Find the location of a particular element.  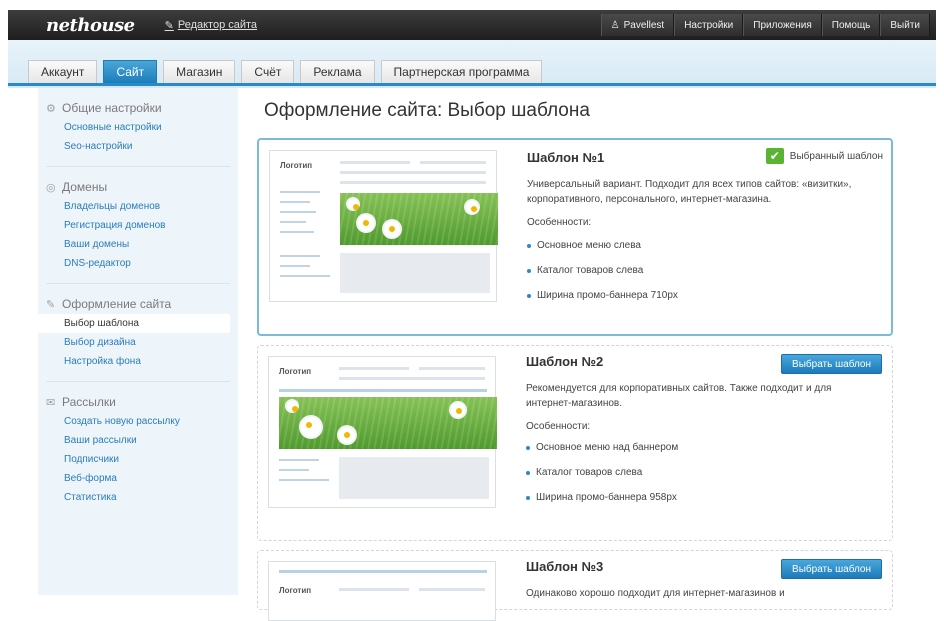

section-title: Оформление сайта is located at coordinates (117, 304).